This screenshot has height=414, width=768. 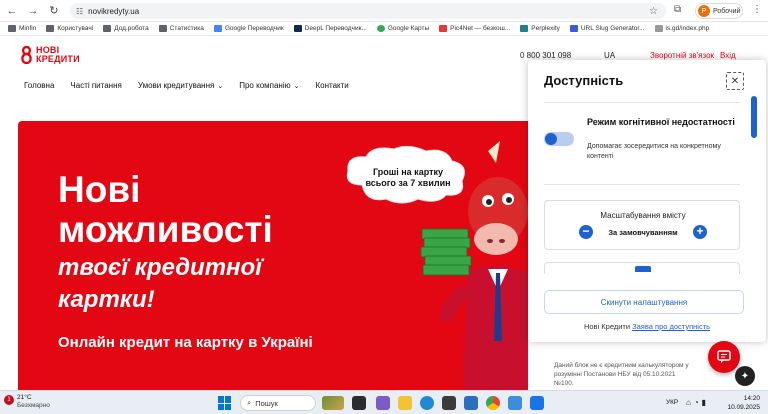 What do you see at coordinates (754, 117) in the screenshot?
I see `panel-scrollbar` at bounding box center [754, 117].